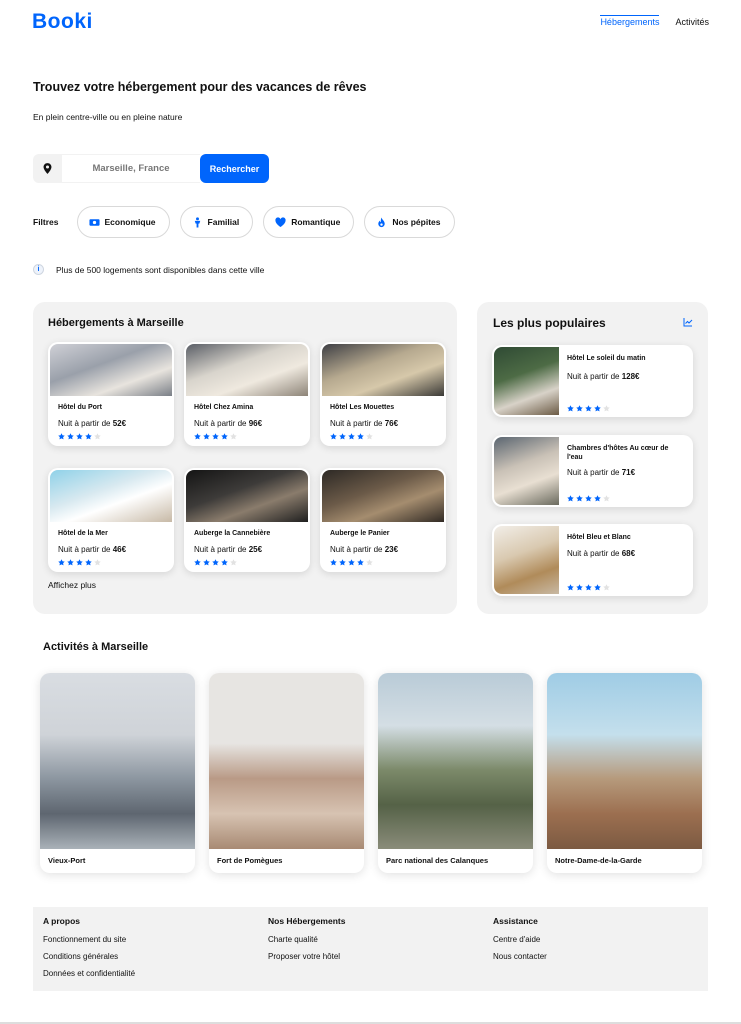  What do you see at coordinates (316, 222) in the screenshot?
I see `filter-label: Romantique` at bounding box center [316, 222].